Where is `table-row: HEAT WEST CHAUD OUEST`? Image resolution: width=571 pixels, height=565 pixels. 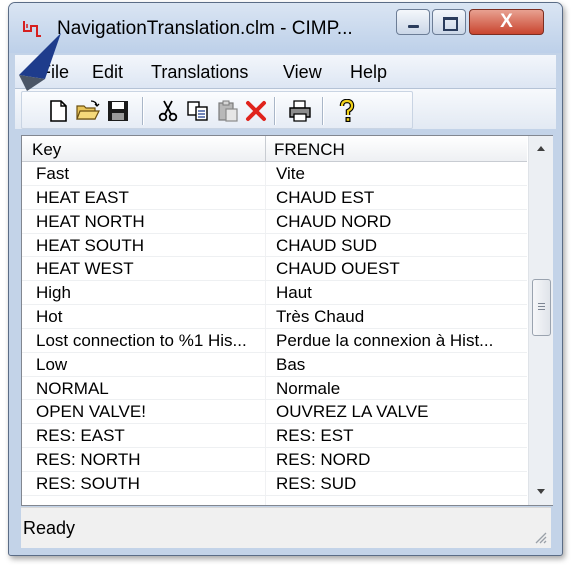 table-row: HEAT WEST CHAUD OUEST is located at coordinates (274, 269).